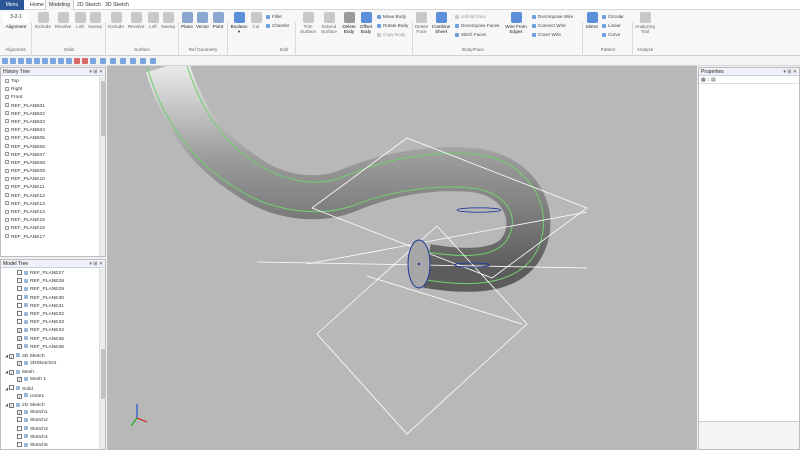 Image resolution: width=800 pixels, height=450 pixels. I want to click on combine-sheet-button: Combine Sheet, so click(441, 23).